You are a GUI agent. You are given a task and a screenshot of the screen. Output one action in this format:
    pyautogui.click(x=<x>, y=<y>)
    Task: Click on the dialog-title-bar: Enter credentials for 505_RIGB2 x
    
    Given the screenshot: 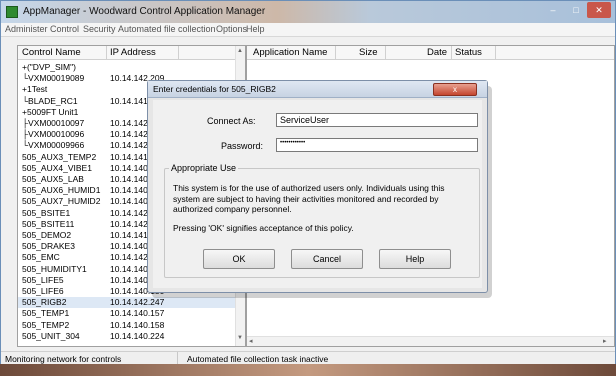 What is the action you would take?
    pyautogui.click(x=317, y=89)
    